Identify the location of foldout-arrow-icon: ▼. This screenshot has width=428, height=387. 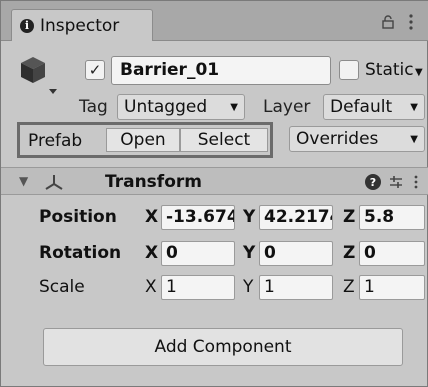
(23, 181).